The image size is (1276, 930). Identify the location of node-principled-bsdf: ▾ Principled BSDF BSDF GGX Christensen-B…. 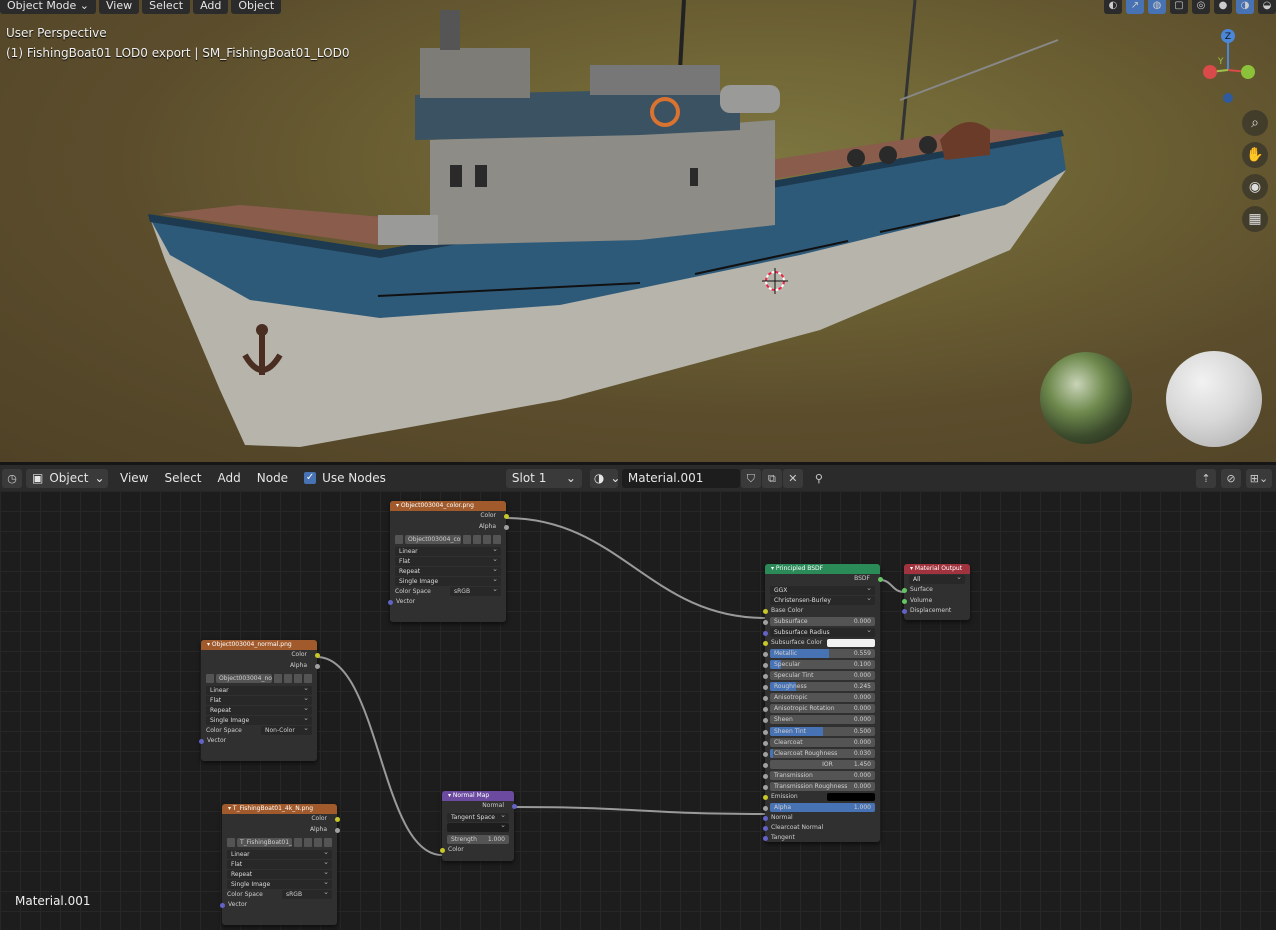
(822, 703).